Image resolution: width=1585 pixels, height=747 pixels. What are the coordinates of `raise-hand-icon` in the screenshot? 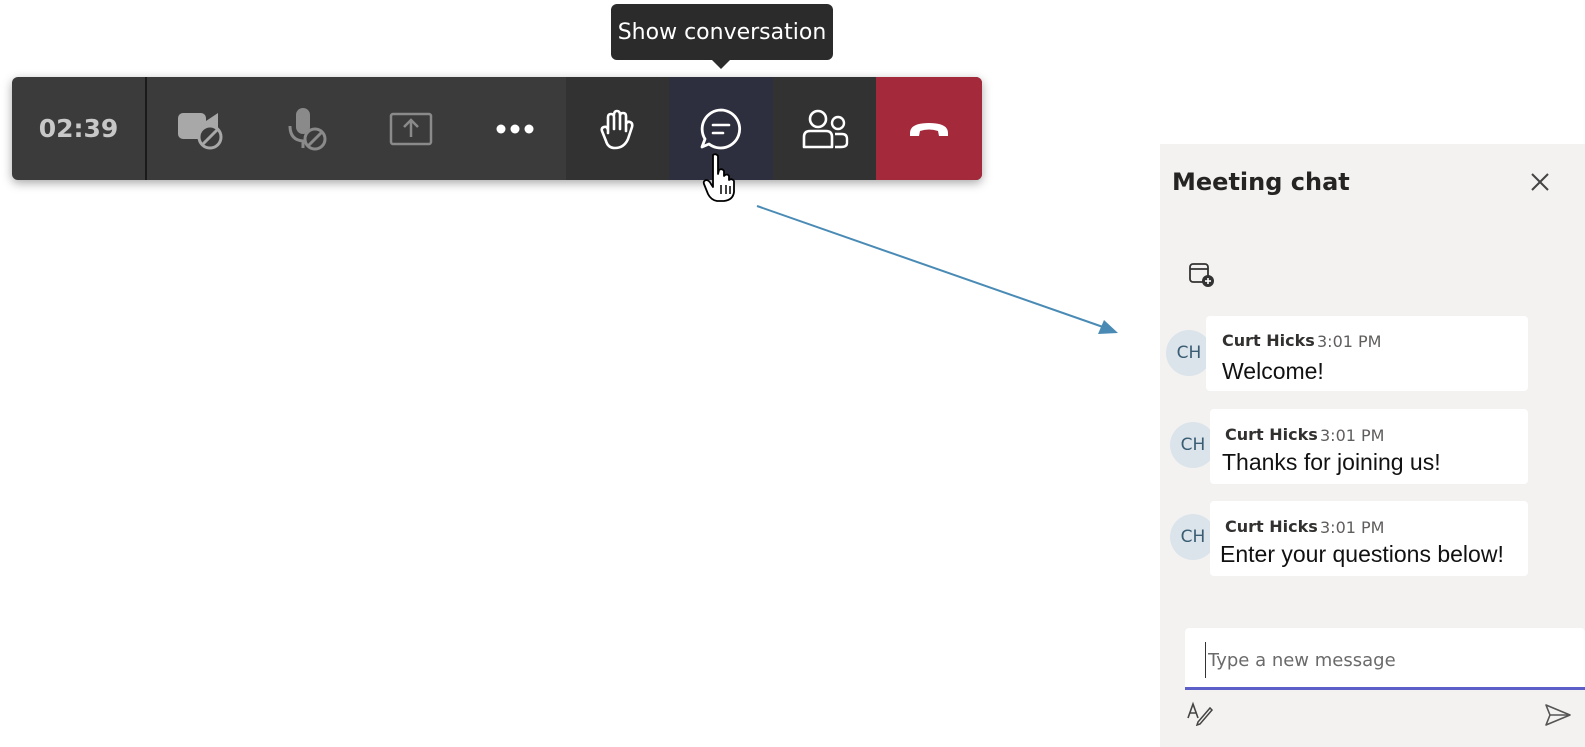 It's located at (616, 129).